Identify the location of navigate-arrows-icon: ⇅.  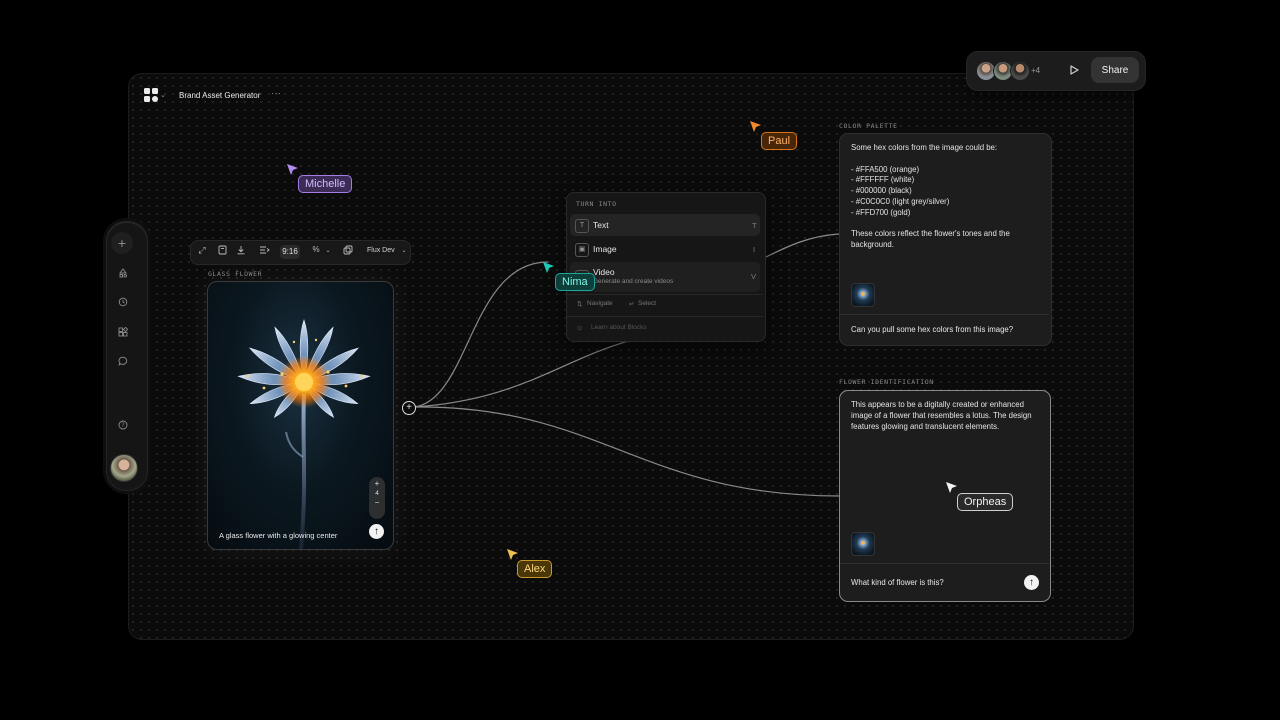
(580, 304).